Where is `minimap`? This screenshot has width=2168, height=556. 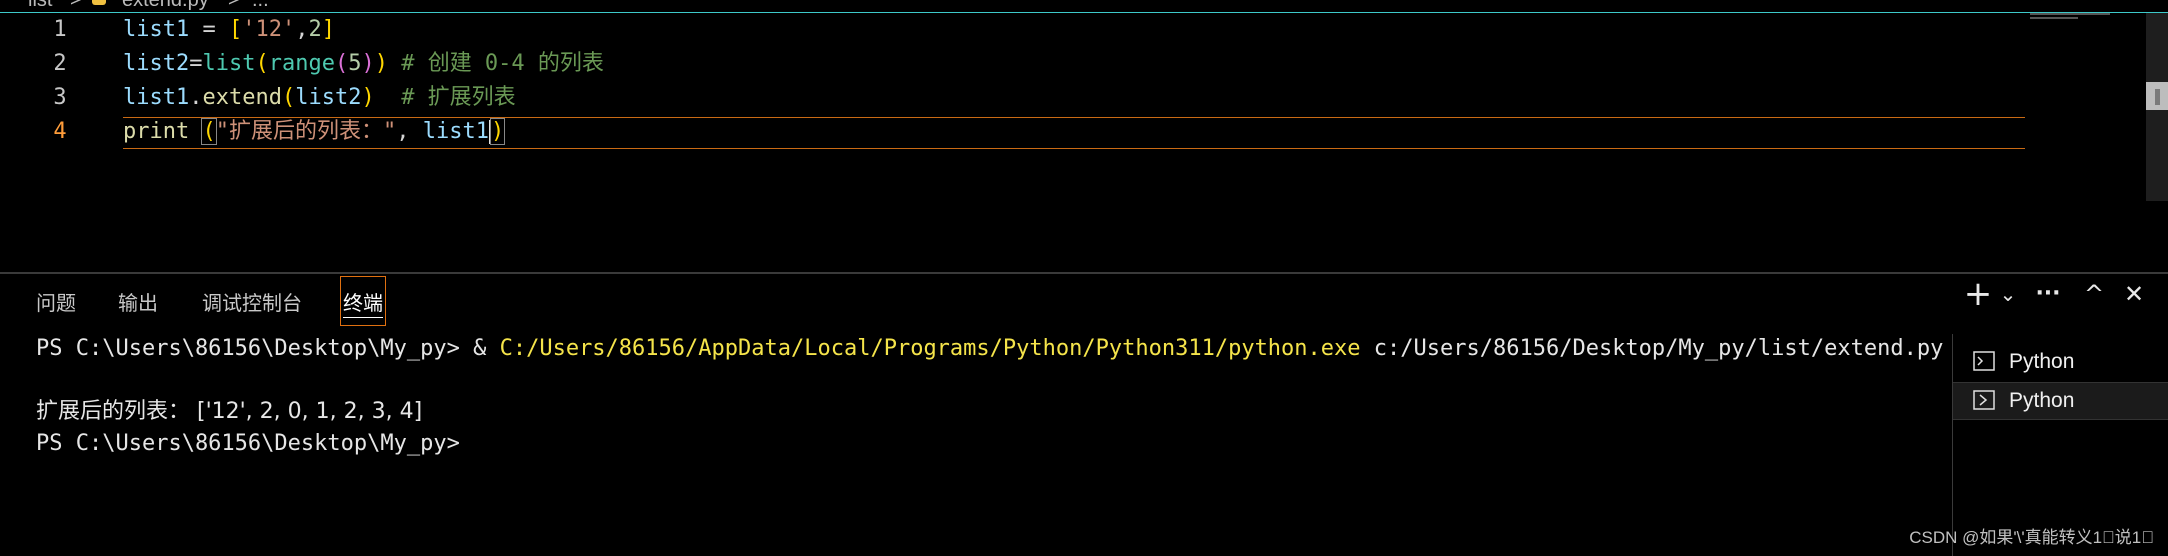 minimap is located at coordinates (2070, 17).